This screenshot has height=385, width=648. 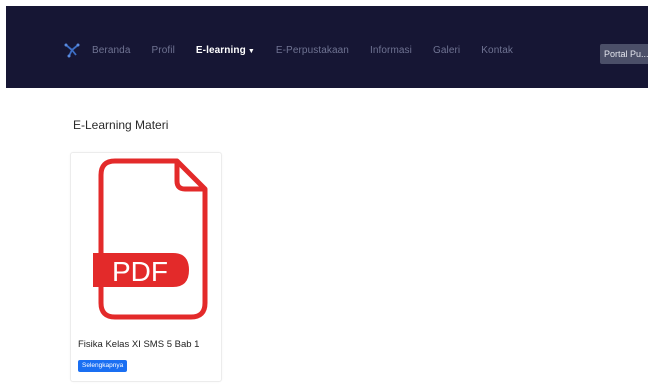 I want to click on material-title: Fisika Kelas XI SMS 5 Bab 1, so click(x=138, y=344).